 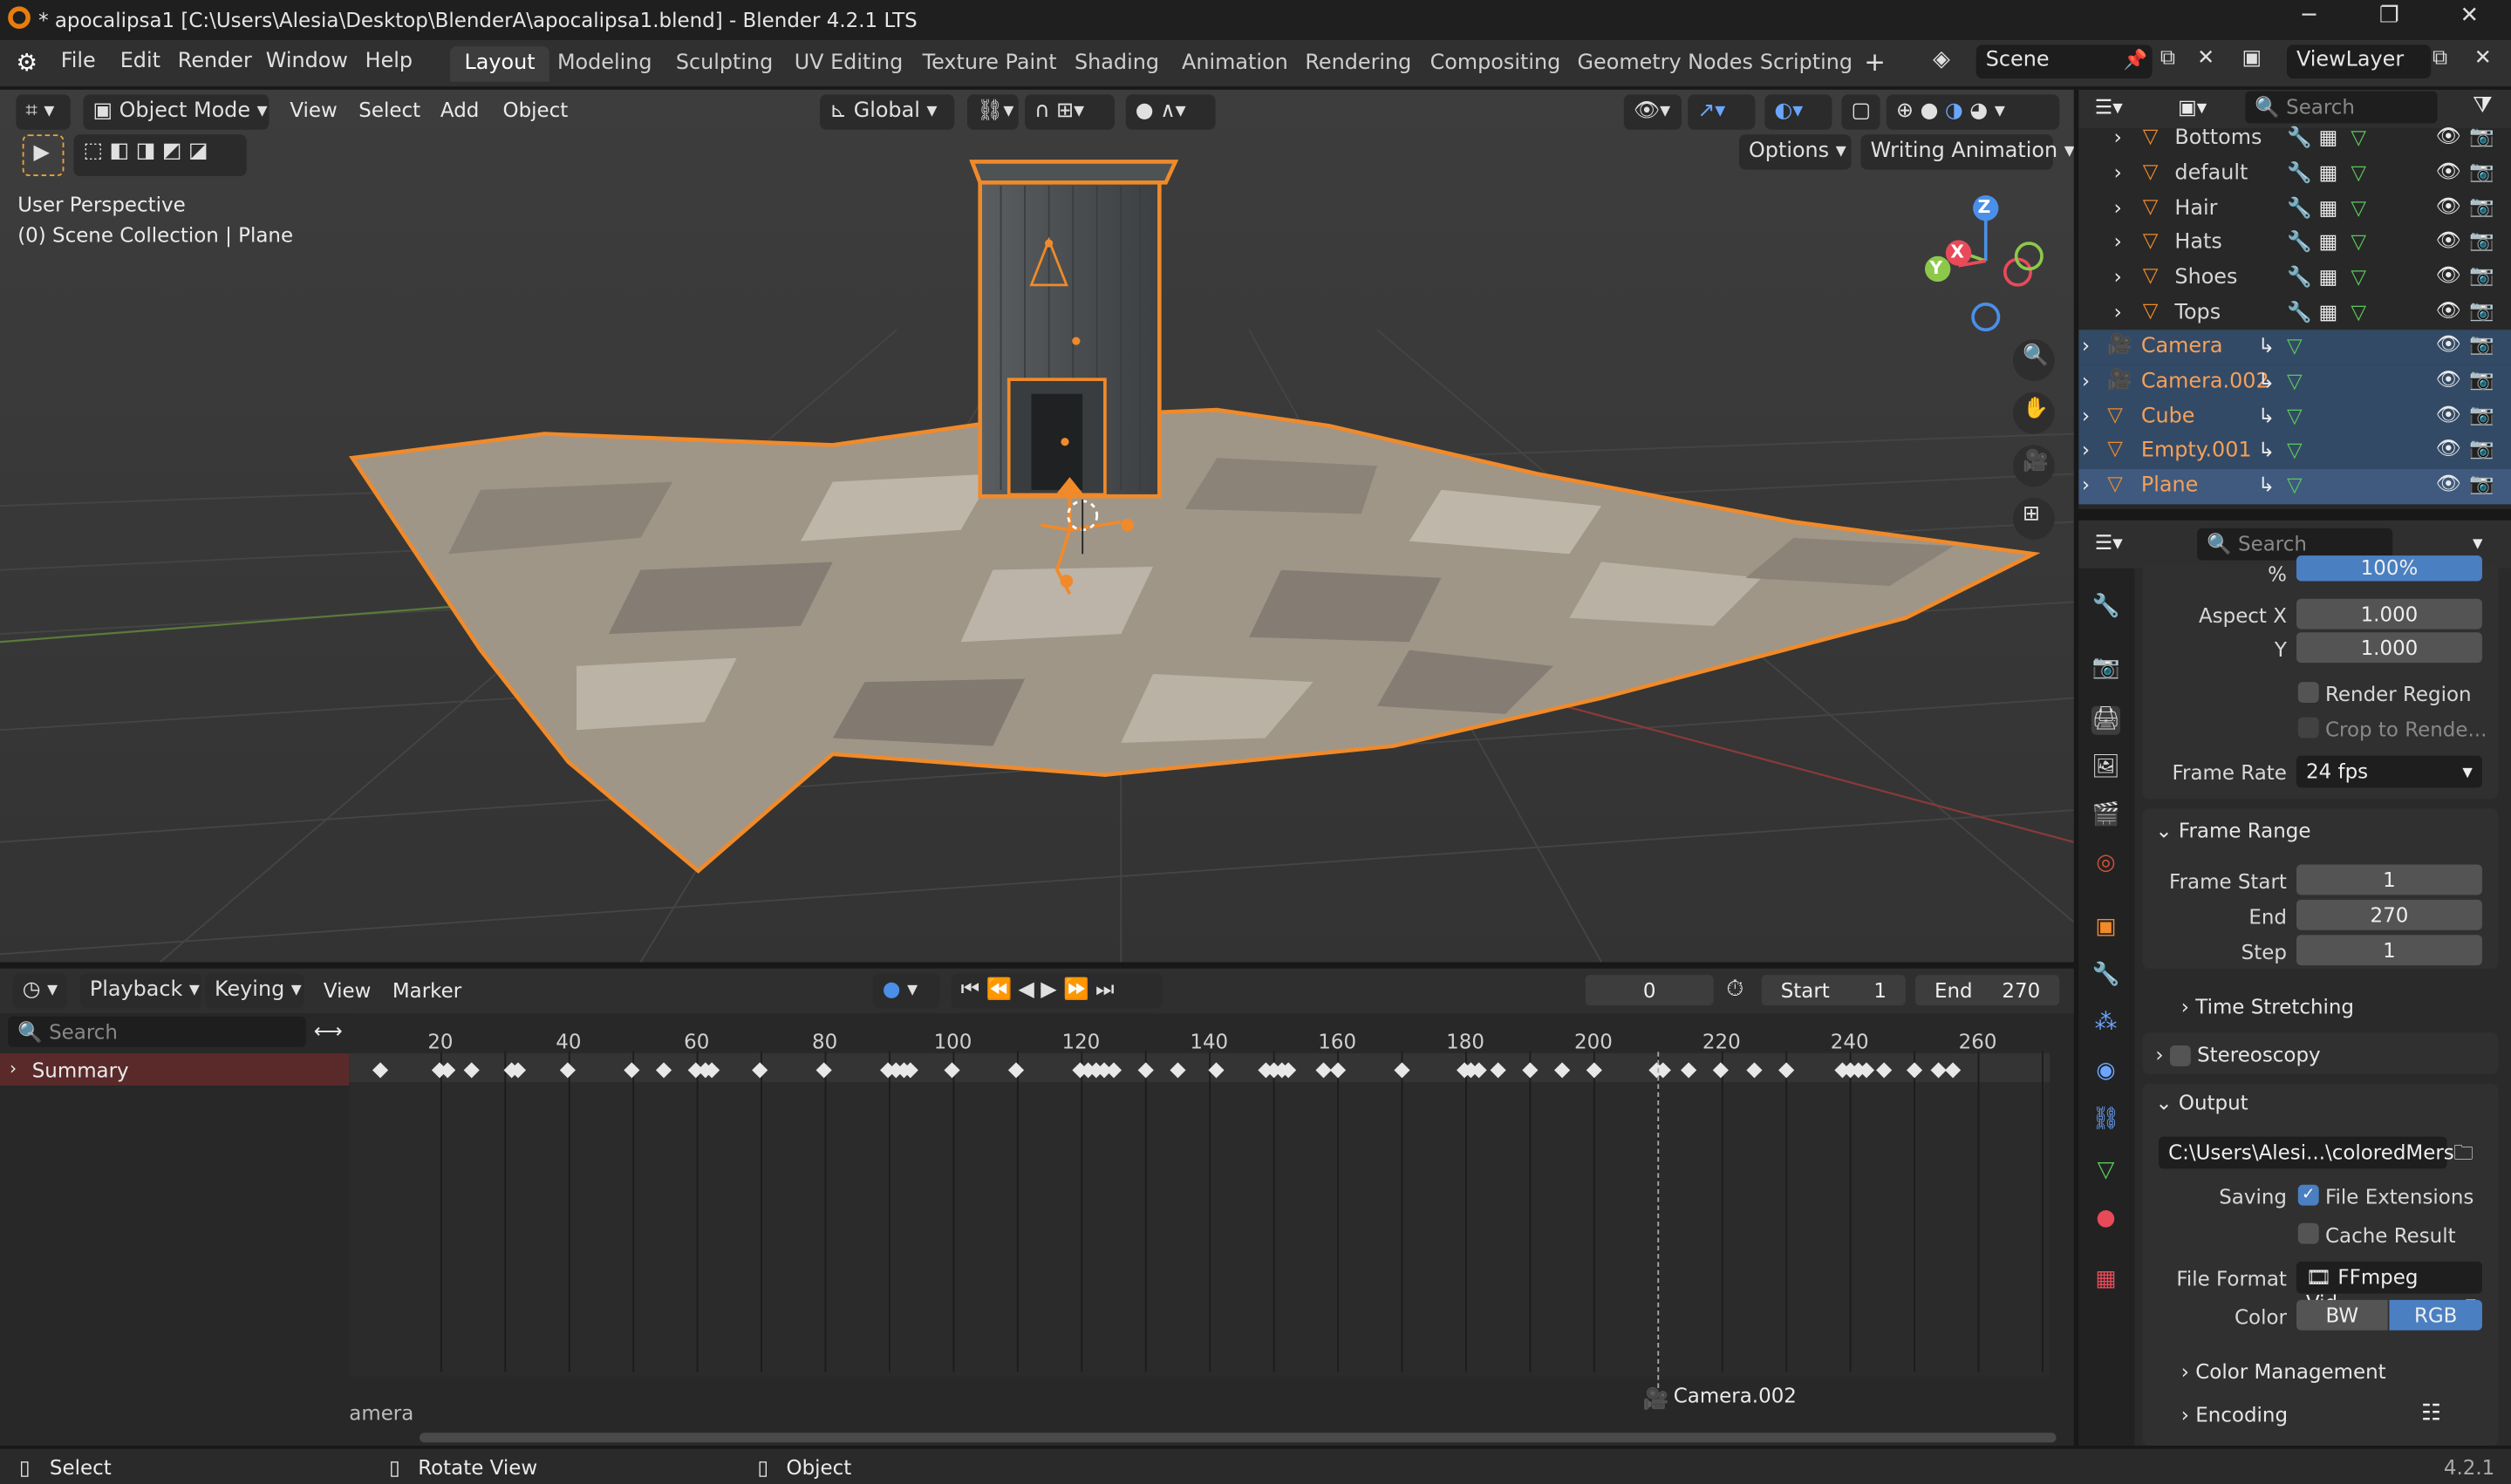 I want to click on encoding-header: › Encoding, so click(x=2234, y=1414).